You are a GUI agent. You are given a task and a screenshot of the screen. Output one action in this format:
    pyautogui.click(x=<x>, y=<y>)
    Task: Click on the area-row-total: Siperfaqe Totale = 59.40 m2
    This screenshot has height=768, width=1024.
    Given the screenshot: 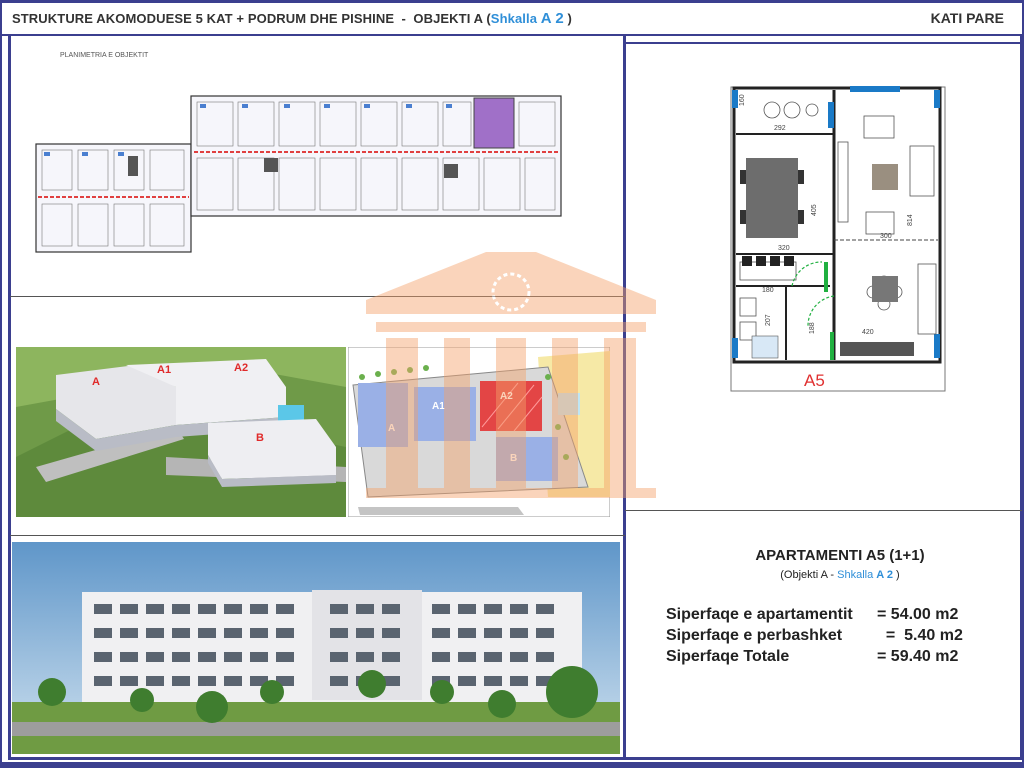 What is the action you would take?
    pyautogui.click(x=826, y=658)
    